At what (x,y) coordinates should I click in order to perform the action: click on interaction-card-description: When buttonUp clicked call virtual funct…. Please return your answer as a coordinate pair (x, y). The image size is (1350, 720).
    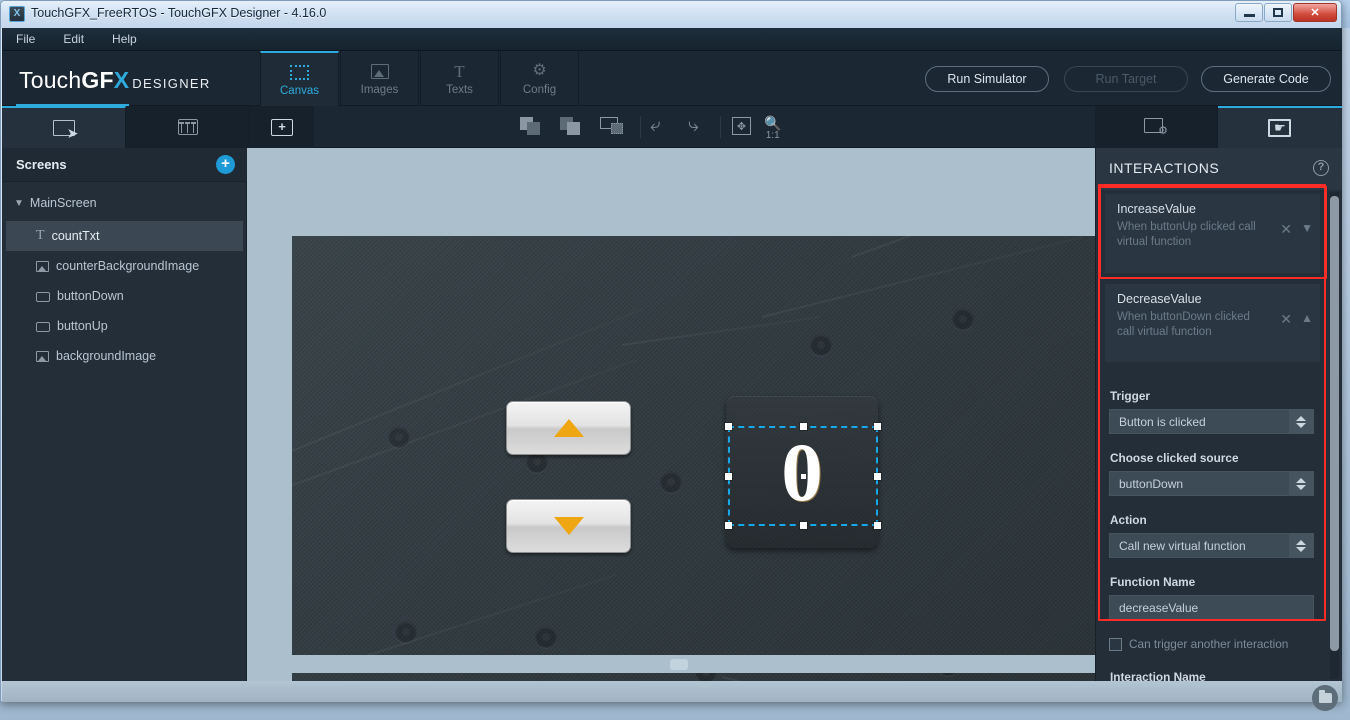
    Looking at the image, I should click on (1186, 234).